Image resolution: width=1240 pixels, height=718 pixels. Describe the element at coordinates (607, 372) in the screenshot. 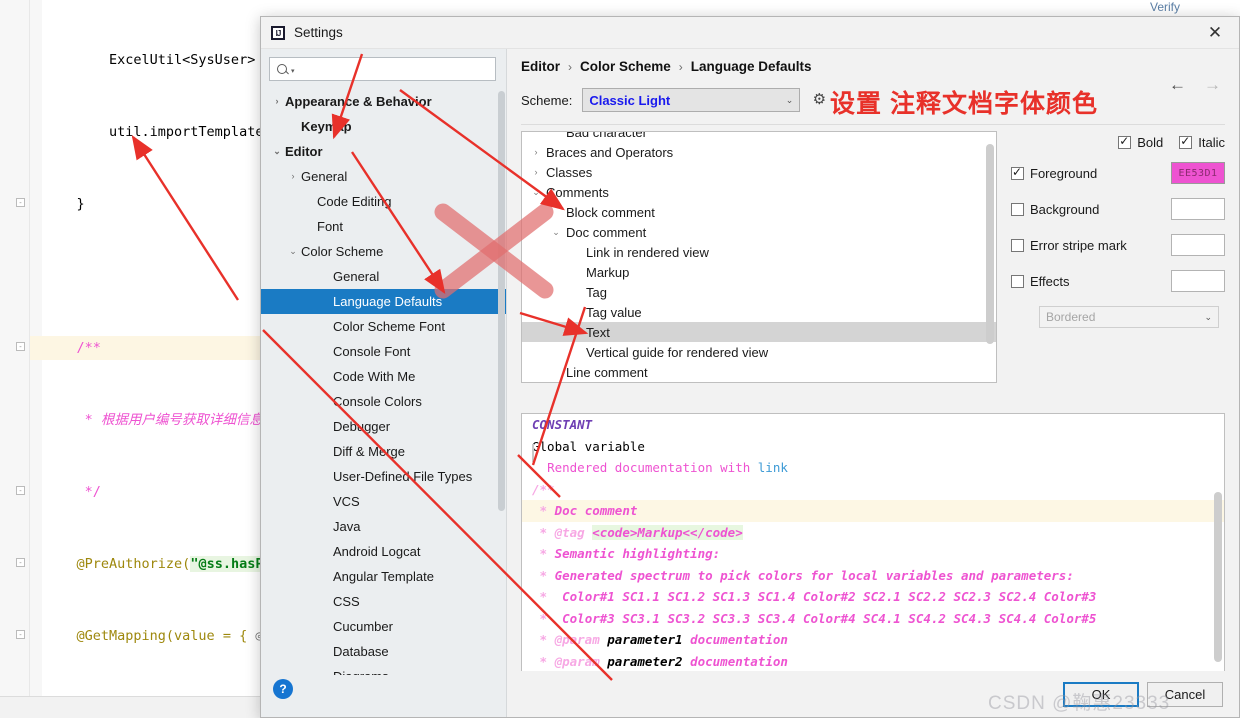

I see `attribute-item-label: Line comment` at that location.